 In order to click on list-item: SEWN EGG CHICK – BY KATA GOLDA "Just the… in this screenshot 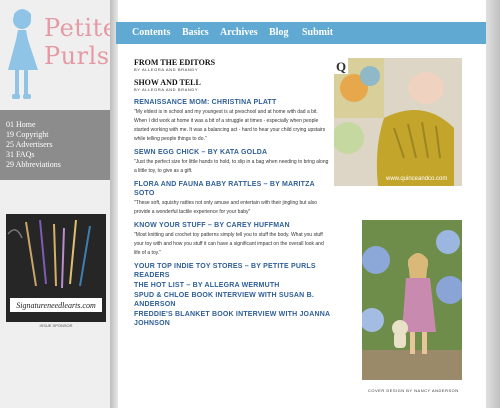, I will do `click(232, 162)`.